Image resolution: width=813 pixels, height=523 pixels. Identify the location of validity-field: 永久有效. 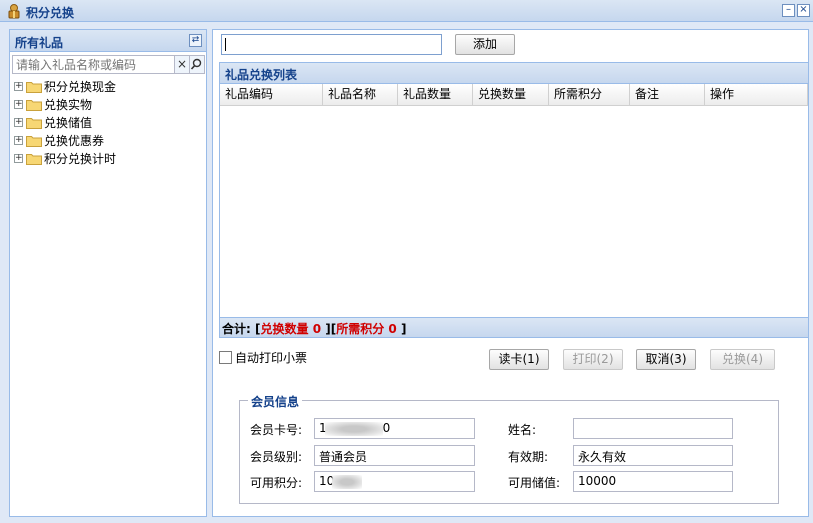
(653, 455).